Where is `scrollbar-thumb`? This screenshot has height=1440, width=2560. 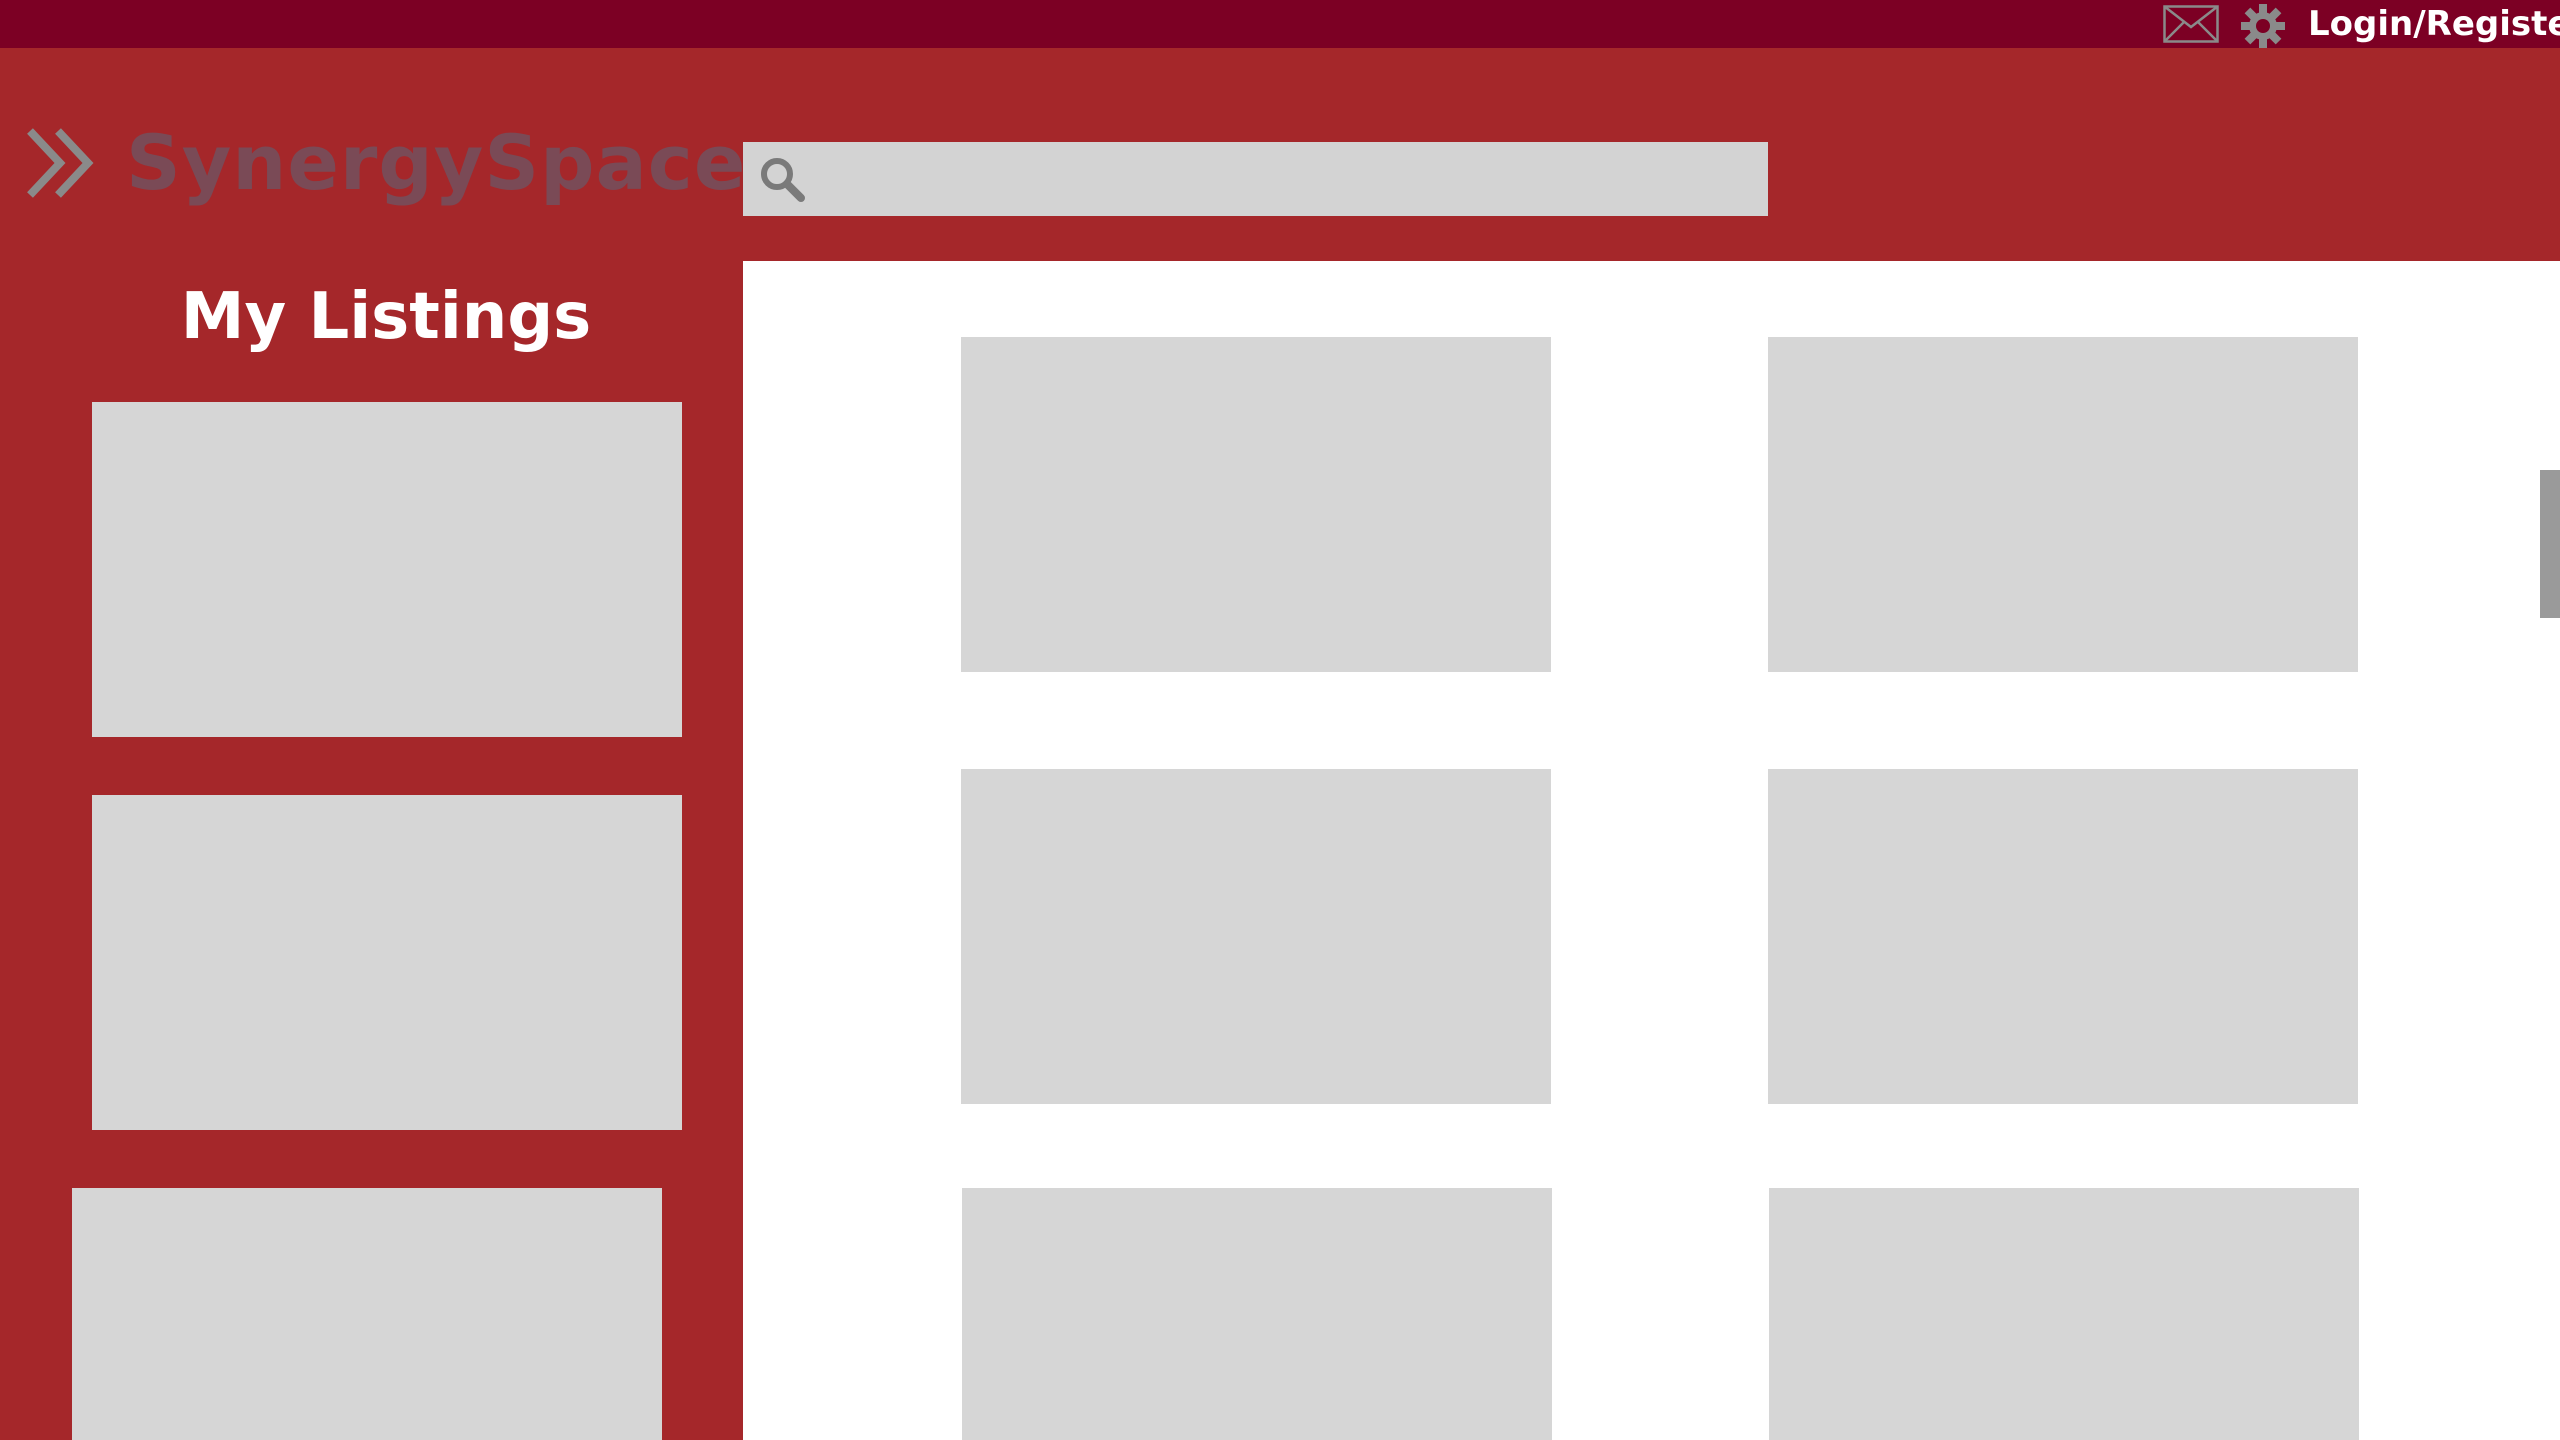 scrollbar-thumb is located at coordinates (2550, 544).